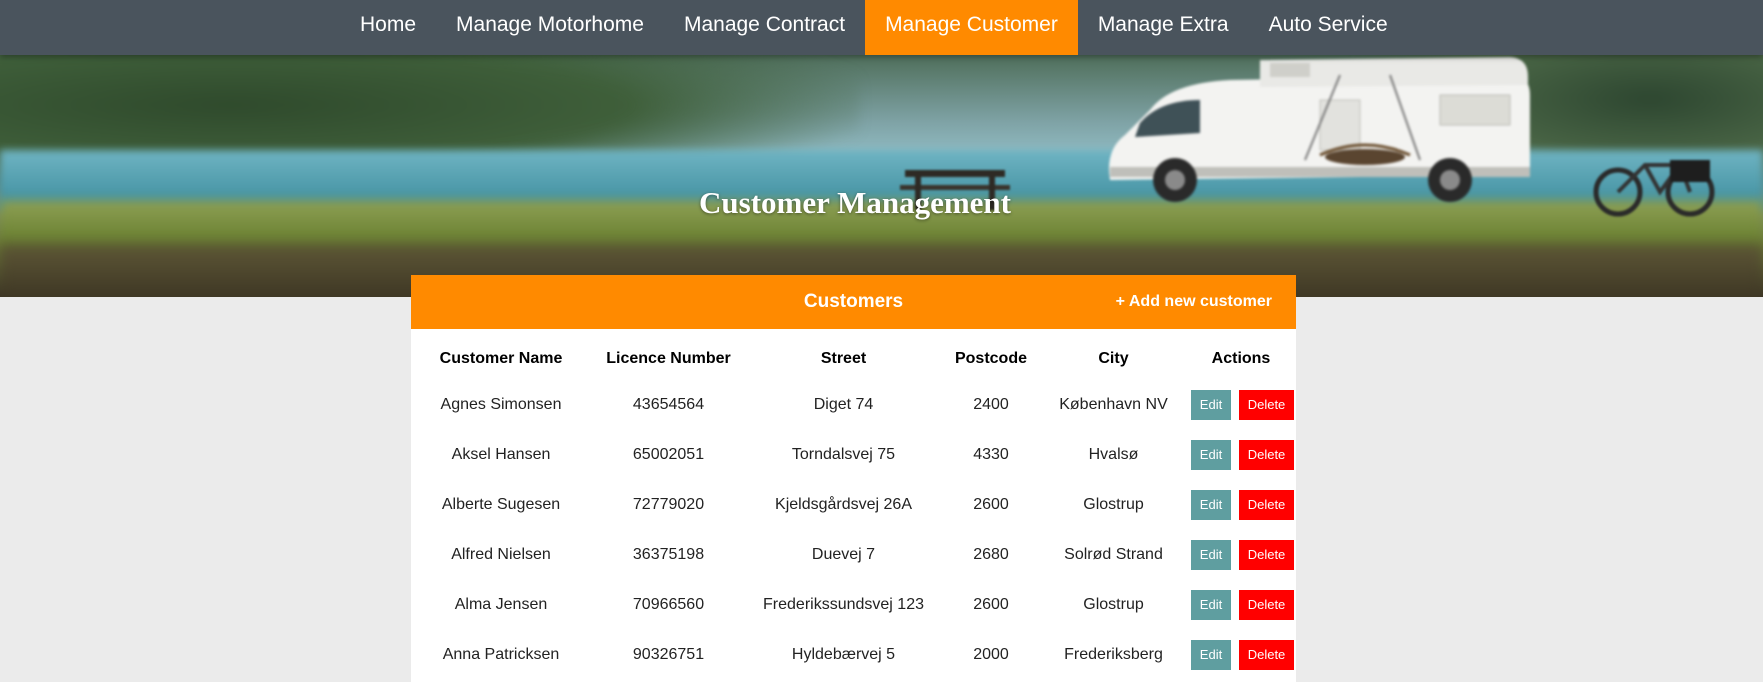 Image resolution: width=1763 pixels, height=682 pixels. I want to click on nav-item-auto-service: Auto Service, so click(1328, 27).